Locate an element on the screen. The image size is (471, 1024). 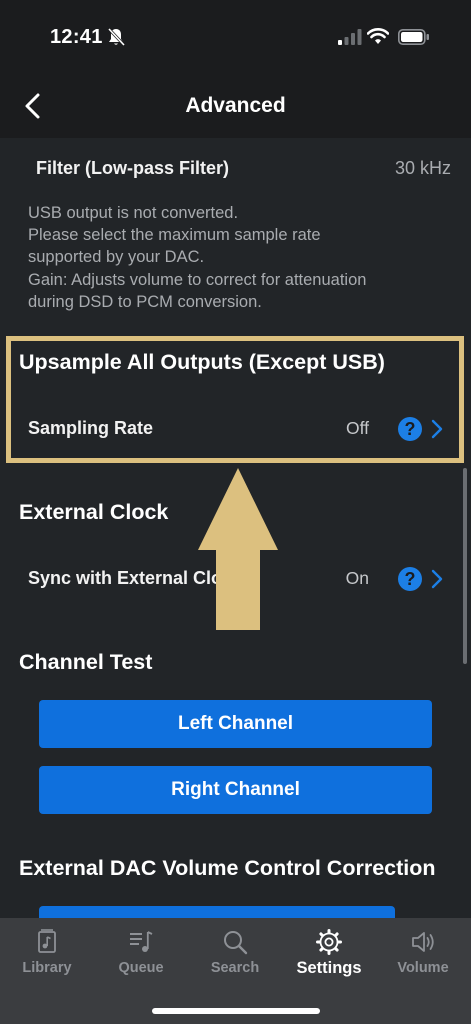
channel-test-section-title: Channel Test is located at coordinates (86, 662).